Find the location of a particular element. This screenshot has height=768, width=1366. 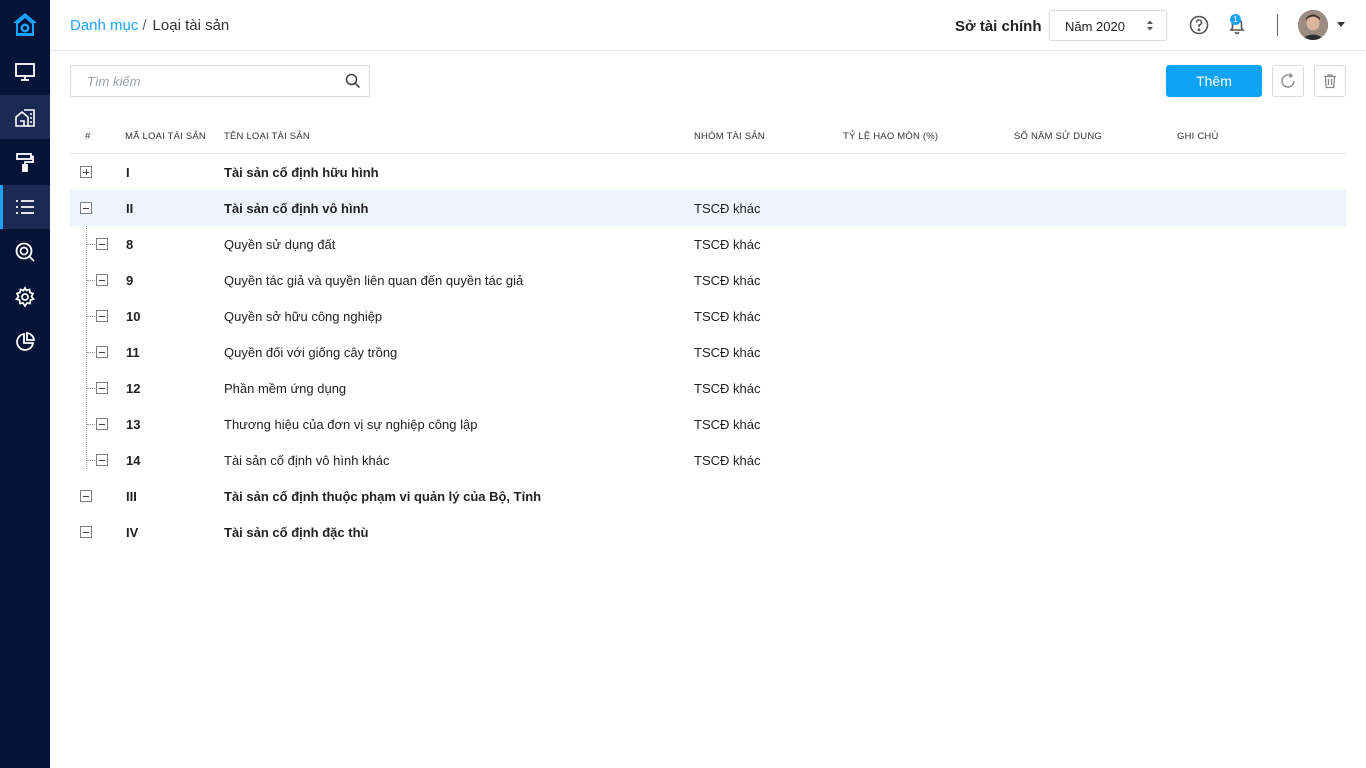

delete-button is located at coordinates (1330, 81).